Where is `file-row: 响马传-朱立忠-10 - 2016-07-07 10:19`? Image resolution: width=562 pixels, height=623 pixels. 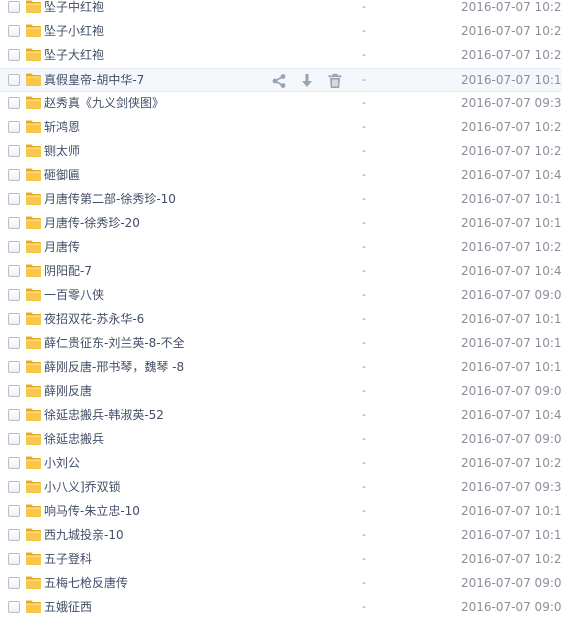 file-row: 响马传-朱立忠-10 - 2016-07-07 10:19 is located at coordinates (281, 512).